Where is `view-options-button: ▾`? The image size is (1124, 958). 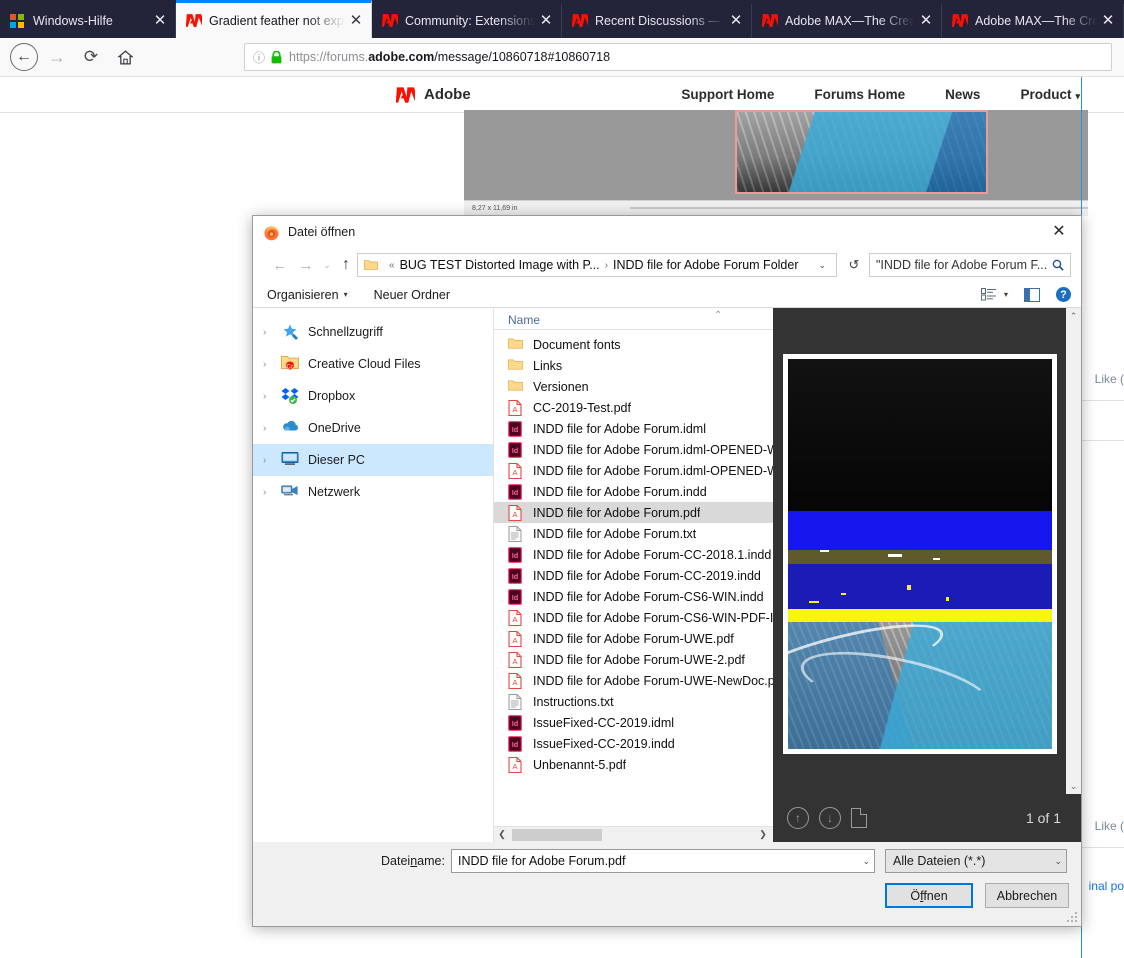
view-options-button: ▾ is located at coordinates (994, 294).